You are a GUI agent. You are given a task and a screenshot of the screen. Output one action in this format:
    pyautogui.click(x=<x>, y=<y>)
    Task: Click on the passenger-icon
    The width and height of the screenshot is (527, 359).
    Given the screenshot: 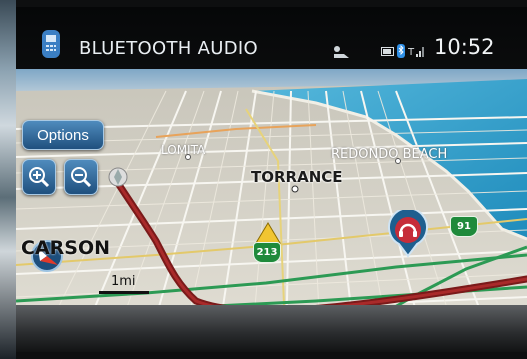 What is the action you would take?
    pyautogui.click(x=341, y=52)
    